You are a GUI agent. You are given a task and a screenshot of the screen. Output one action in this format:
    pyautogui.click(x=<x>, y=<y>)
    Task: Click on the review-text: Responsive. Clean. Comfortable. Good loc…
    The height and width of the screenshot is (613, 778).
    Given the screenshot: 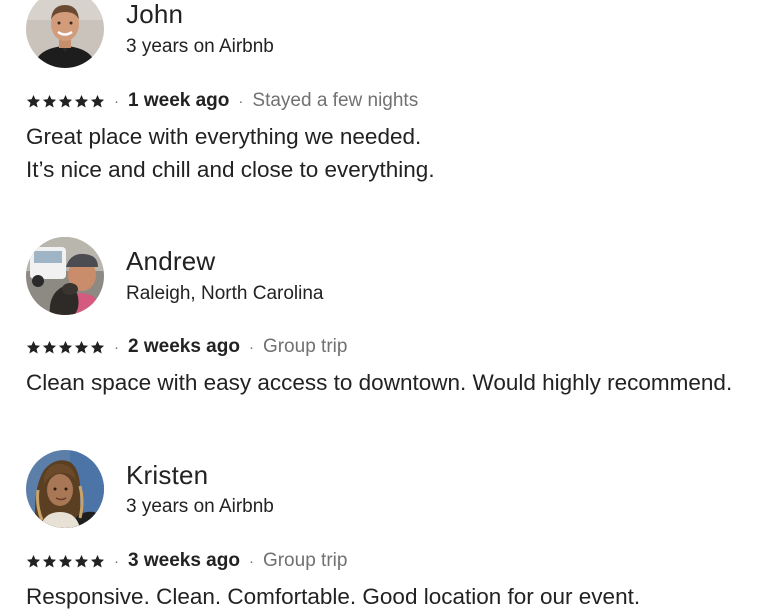 What is the action you would take?
    pyautogui.click(x=333, y=596)
    